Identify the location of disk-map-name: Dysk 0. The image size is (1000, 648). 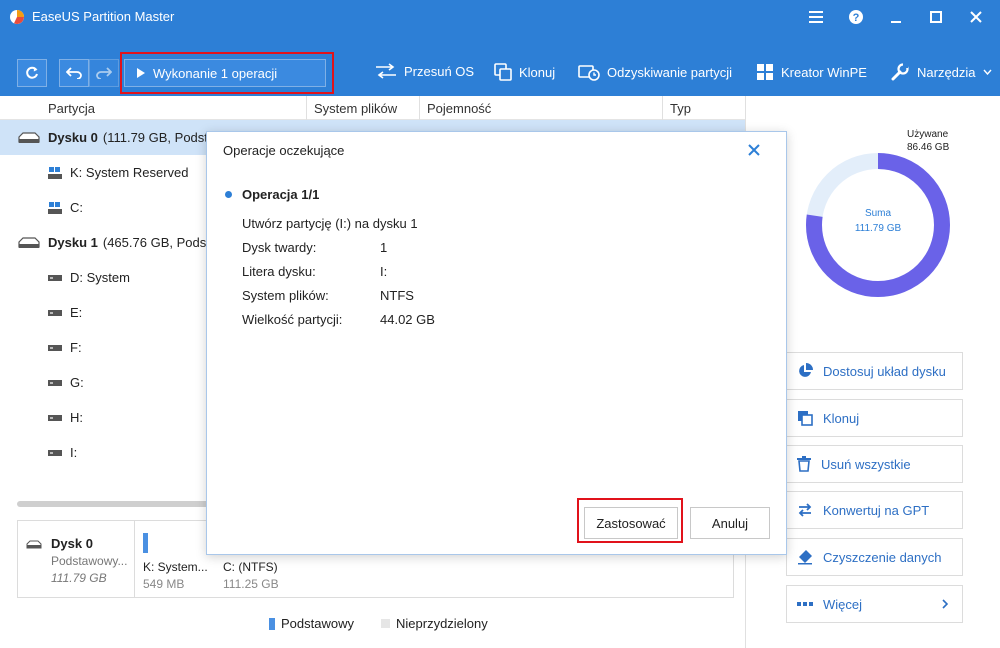
(72, 543).